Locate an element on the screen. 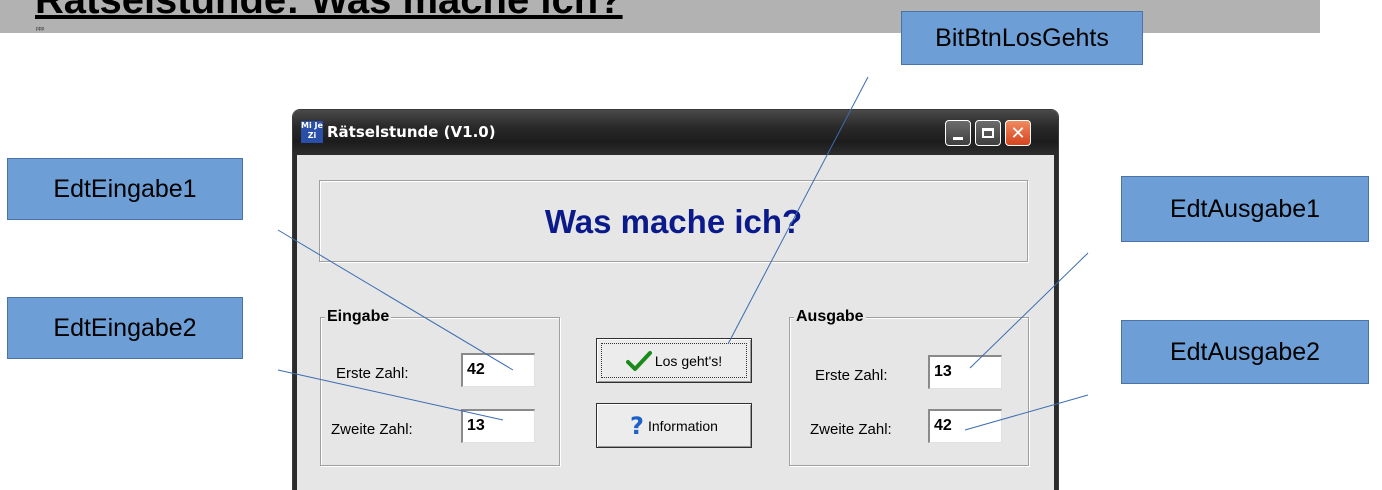  information-button: ? Information is located at coordinates (674, 425).